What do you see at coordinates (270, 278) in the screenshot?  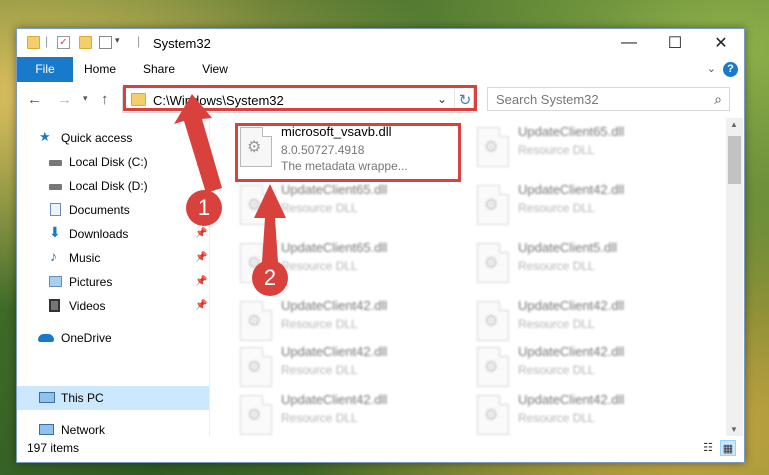 I see `callout-2: 2` at bounding box center [270, 278].